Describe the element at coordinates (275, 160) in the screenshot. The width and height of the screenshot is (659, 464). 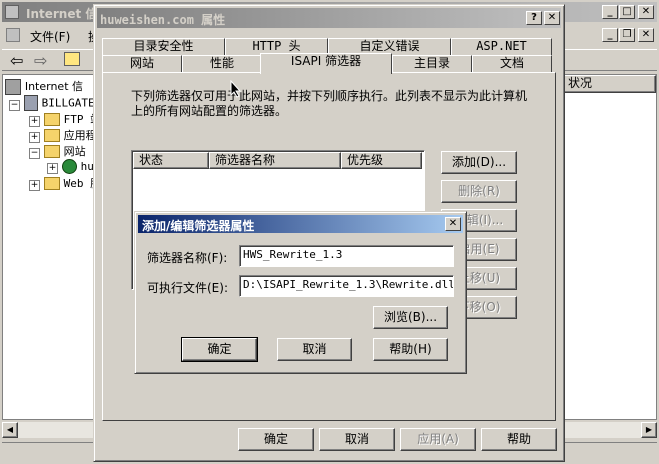
I see `column-header-filter-name: 筛选器名称` at that location.